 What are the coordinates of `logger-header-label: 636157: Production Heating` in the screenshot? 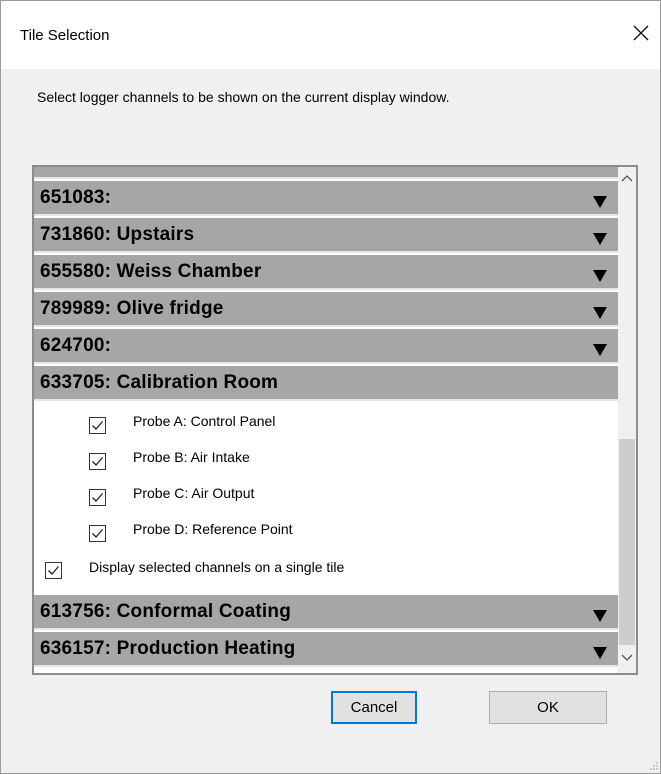 It's located at (168, 648).